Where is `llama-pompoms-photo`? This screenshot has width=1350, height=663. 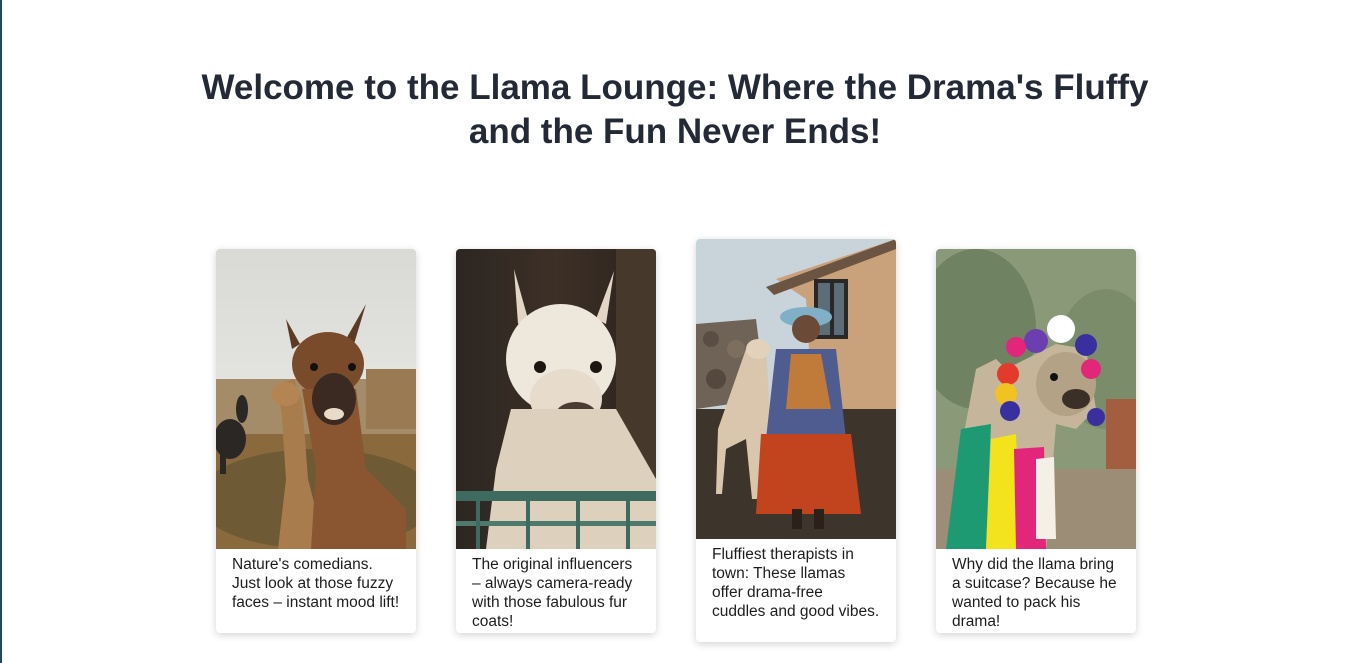 llama-pompoms-photo is located at coordinates (1036, 399).